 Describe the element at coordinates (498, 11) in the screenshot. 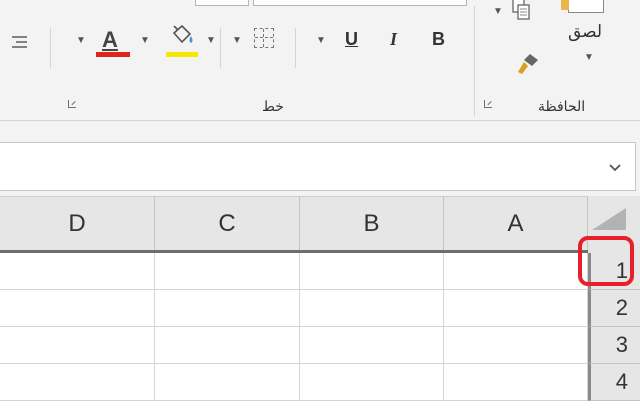

I see `copy-dropdown: ▼` at that location.